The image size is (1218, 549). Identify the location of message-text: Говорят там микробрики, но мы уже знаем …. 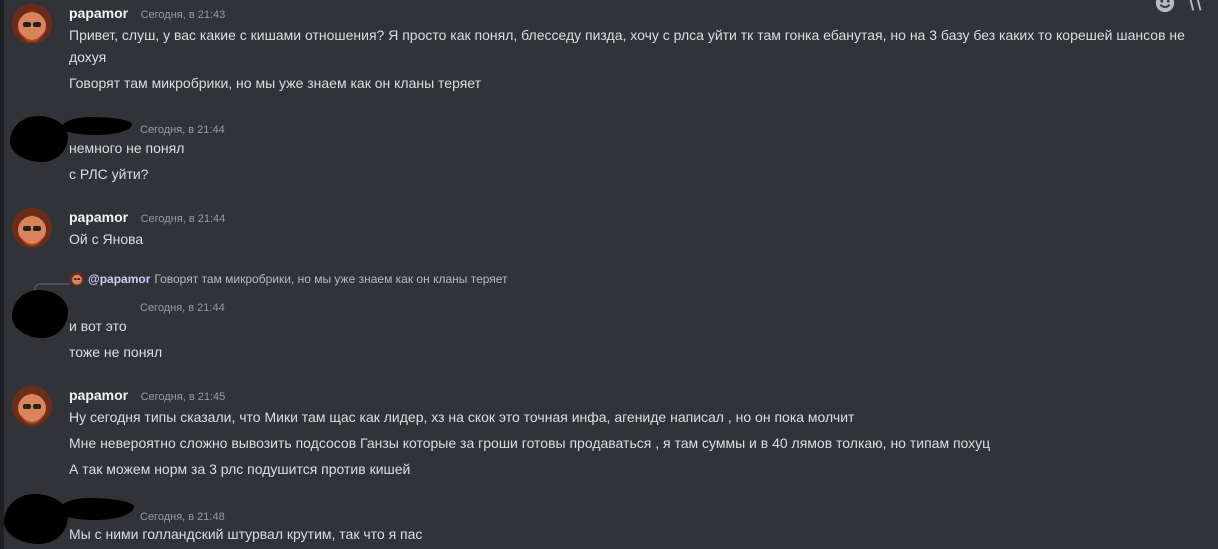
(275, 83).